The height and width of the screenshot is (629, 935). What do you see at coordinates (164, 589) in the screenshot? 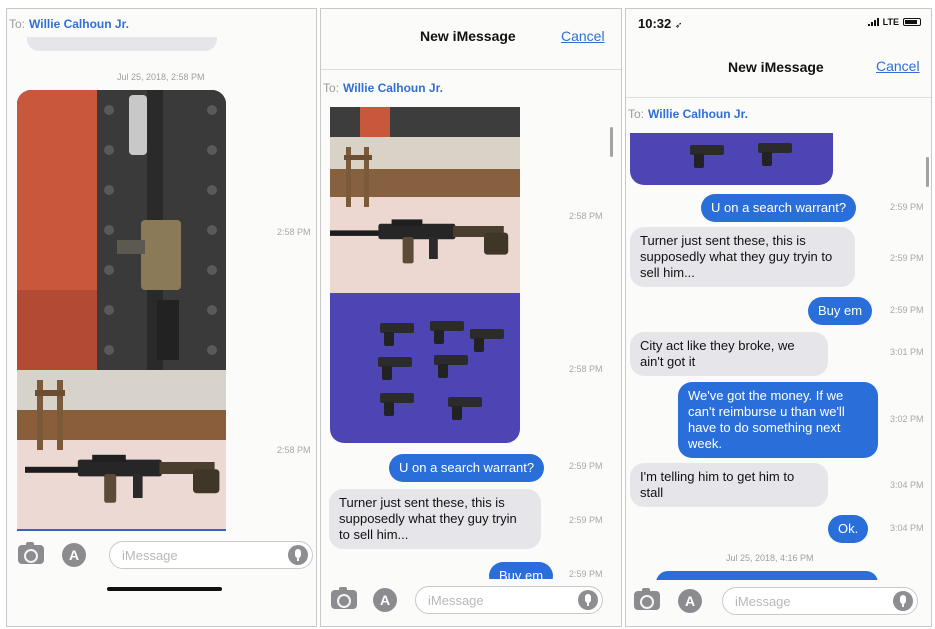
I see `home-indicator` at bounding box center [164, 589].